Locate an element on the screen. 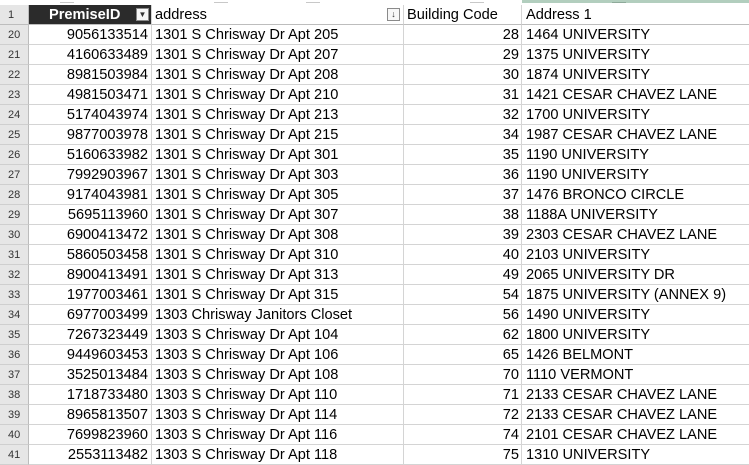  address-cell: 1303 S Chrisway Dr Apt 108 is located at coordinates (278, 375).